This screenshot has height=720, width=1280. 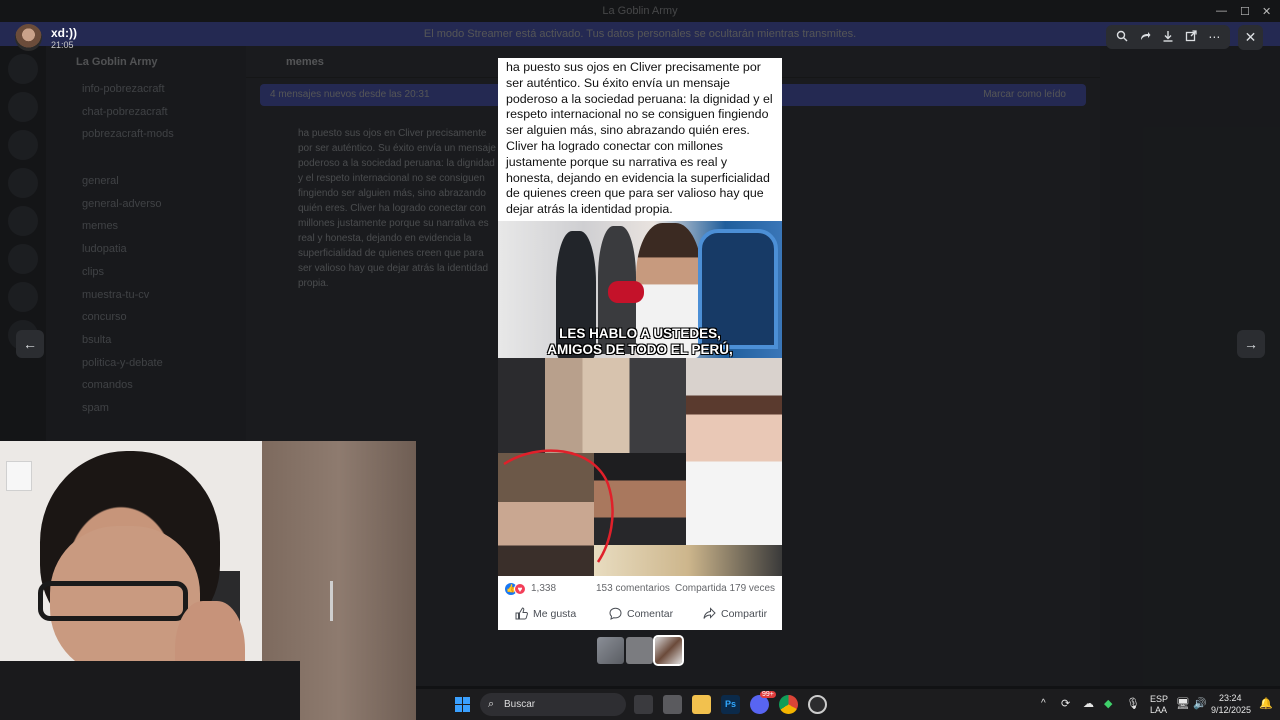 I want to click on light-switch, so click(x=19, y=476).